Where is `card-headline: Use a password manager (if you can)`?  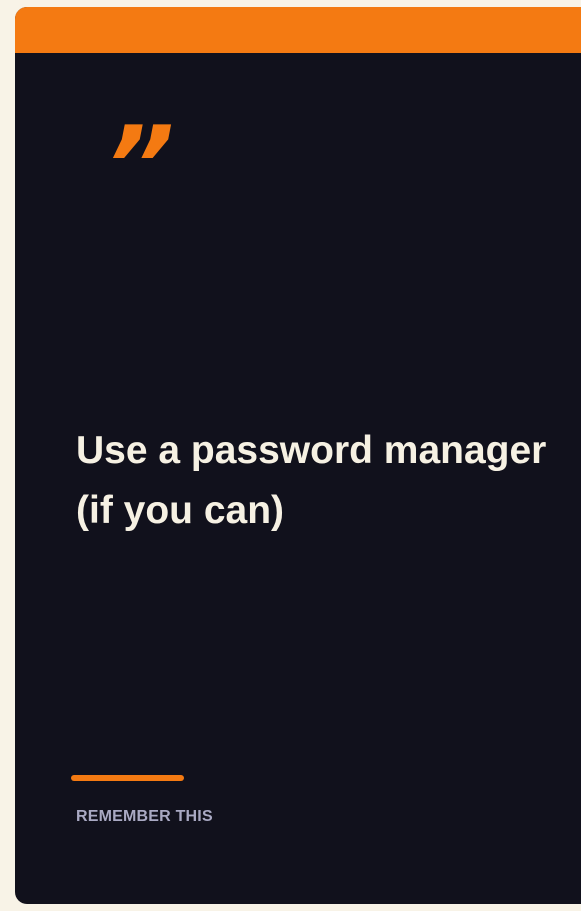 card-headline: Use a password manager (if you can) is located at coordinates (311, 480).